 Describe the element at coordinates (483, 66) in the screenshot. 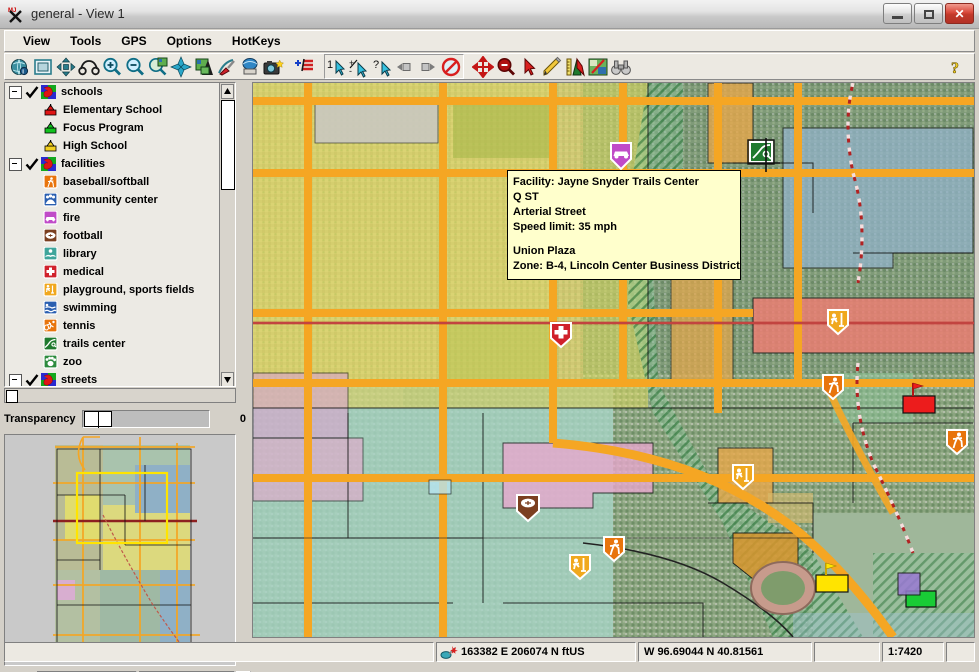

I see `pan-cross-icon` at that location.